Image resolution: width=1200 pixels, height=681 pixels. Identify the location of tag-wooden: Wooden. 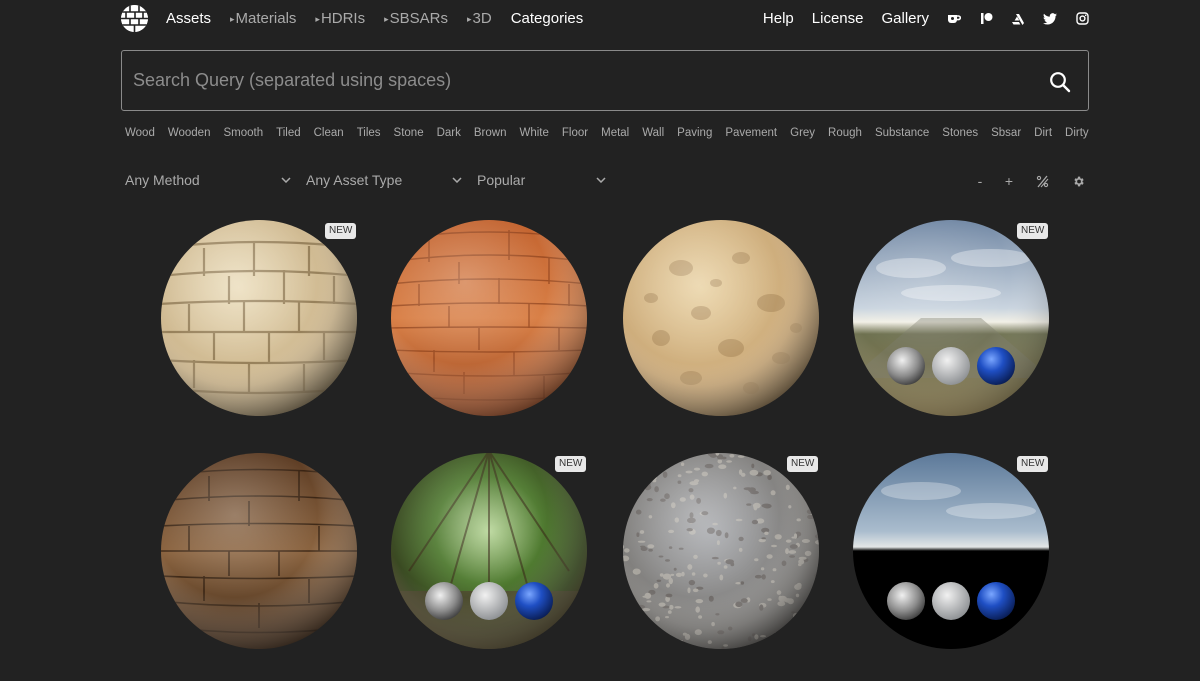
(189, 133).